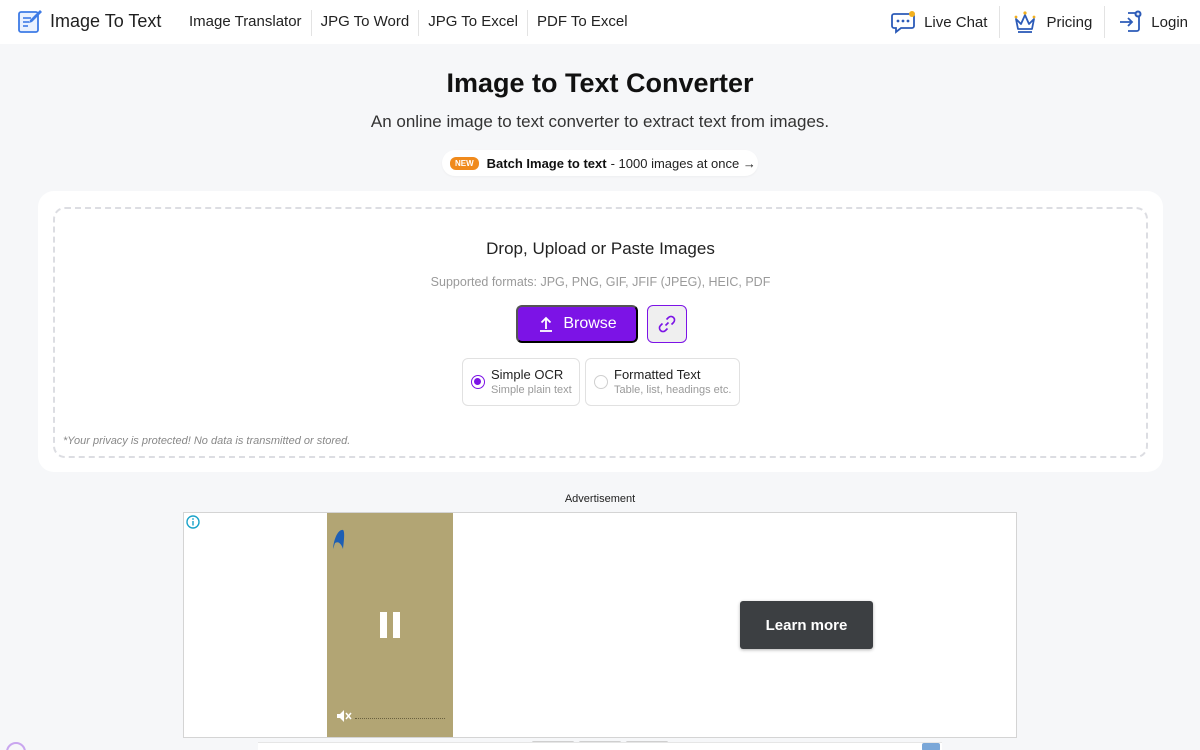 Image resolution: width=1200 pixels, height=750 pixels. I want to click on browse-label: Browse, so click(590, 323).